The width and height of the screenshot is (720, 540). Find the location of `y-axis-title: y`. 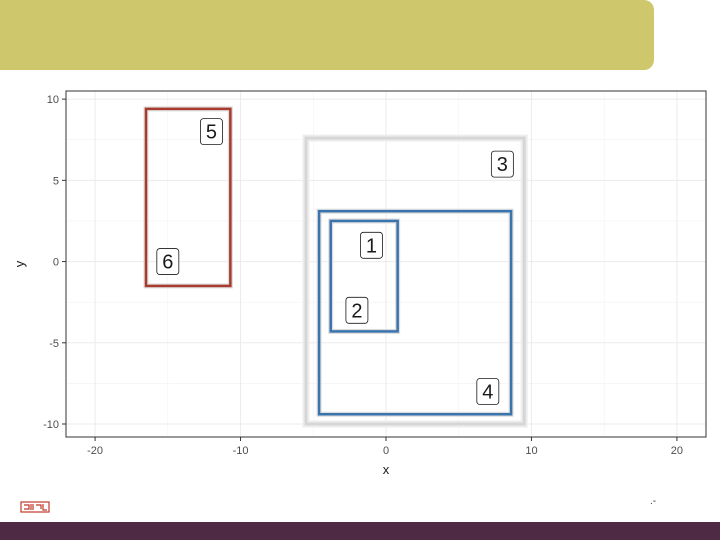

y-axis-title: y is located at coordinates (19, 263).